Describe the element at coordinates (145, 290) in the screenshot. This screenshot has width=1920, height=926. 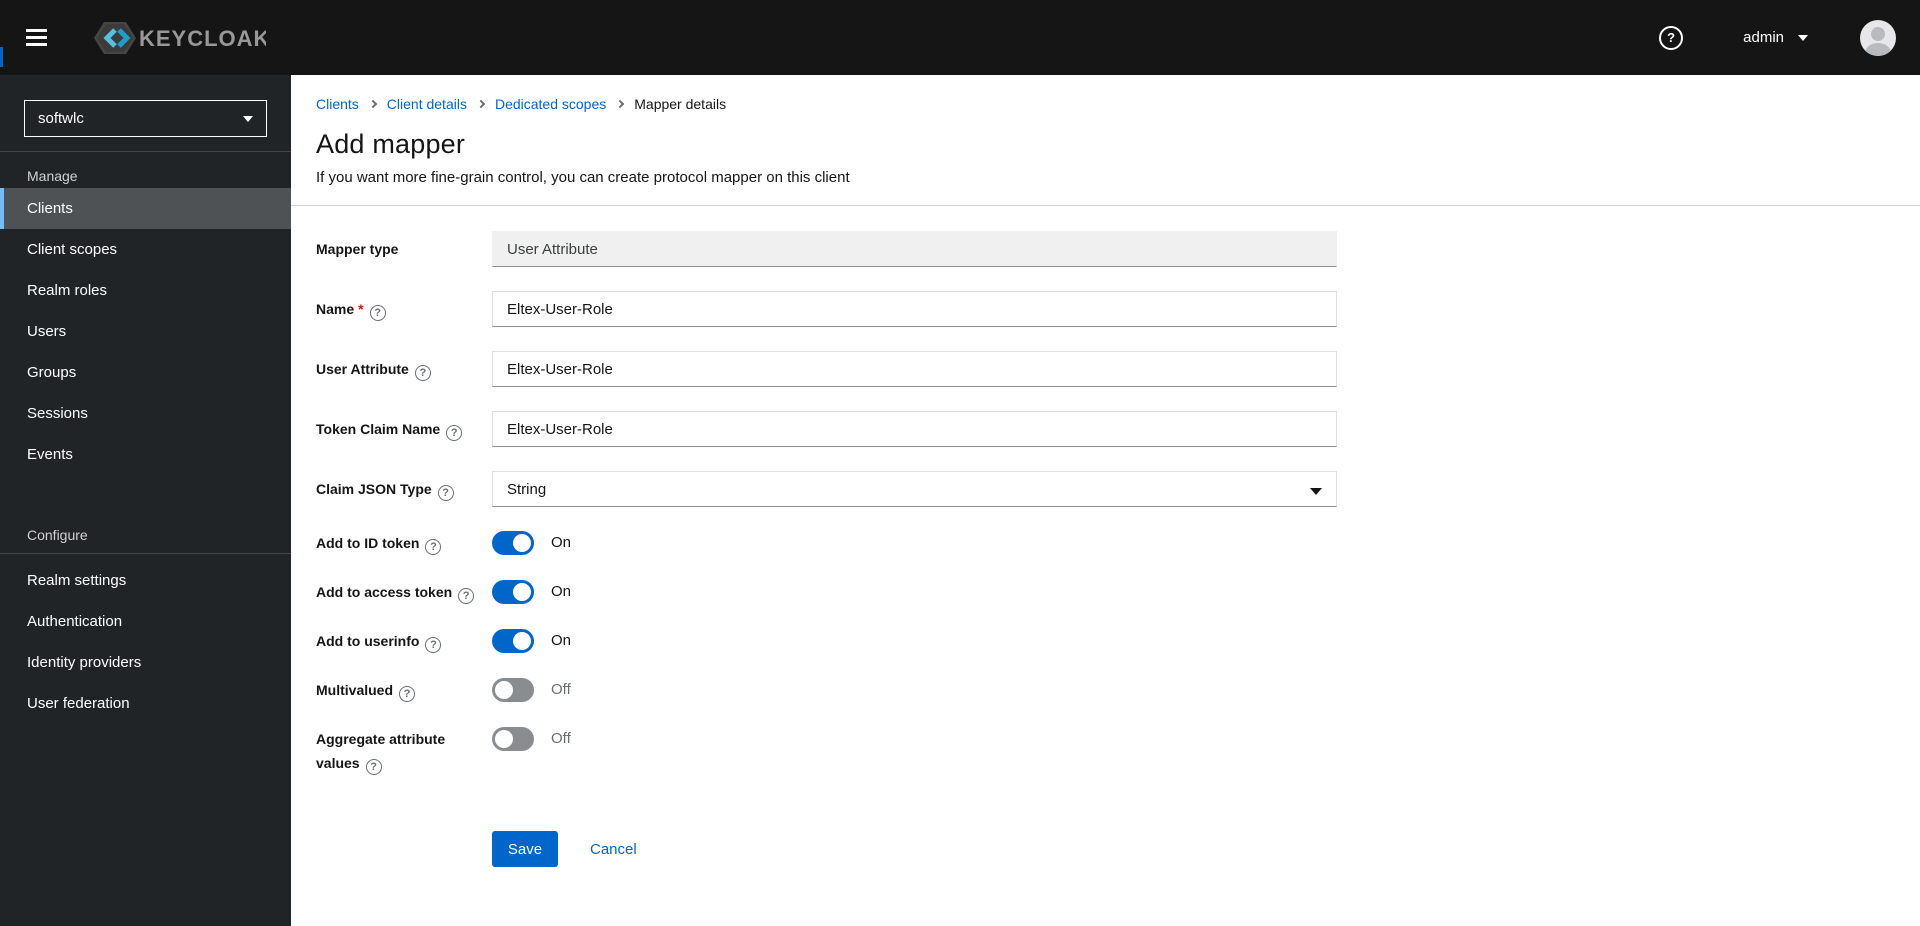
I see `sidebar-item-realm-roles: Realm roles` at that location.